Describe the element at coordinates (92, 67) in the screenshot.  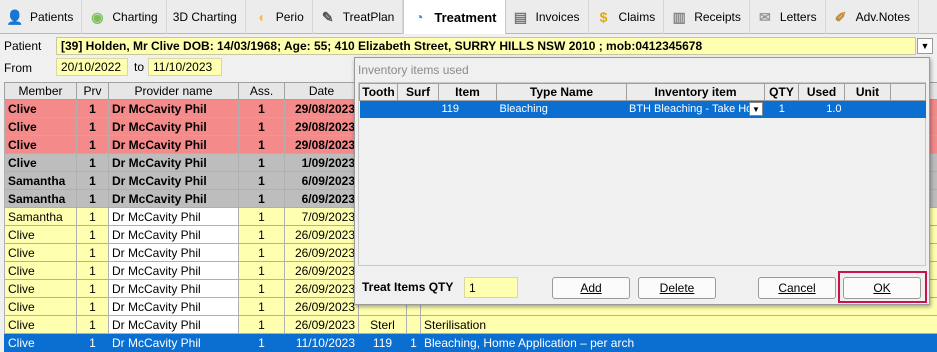
I see `from-date-field: 20/10/2022` at that location.